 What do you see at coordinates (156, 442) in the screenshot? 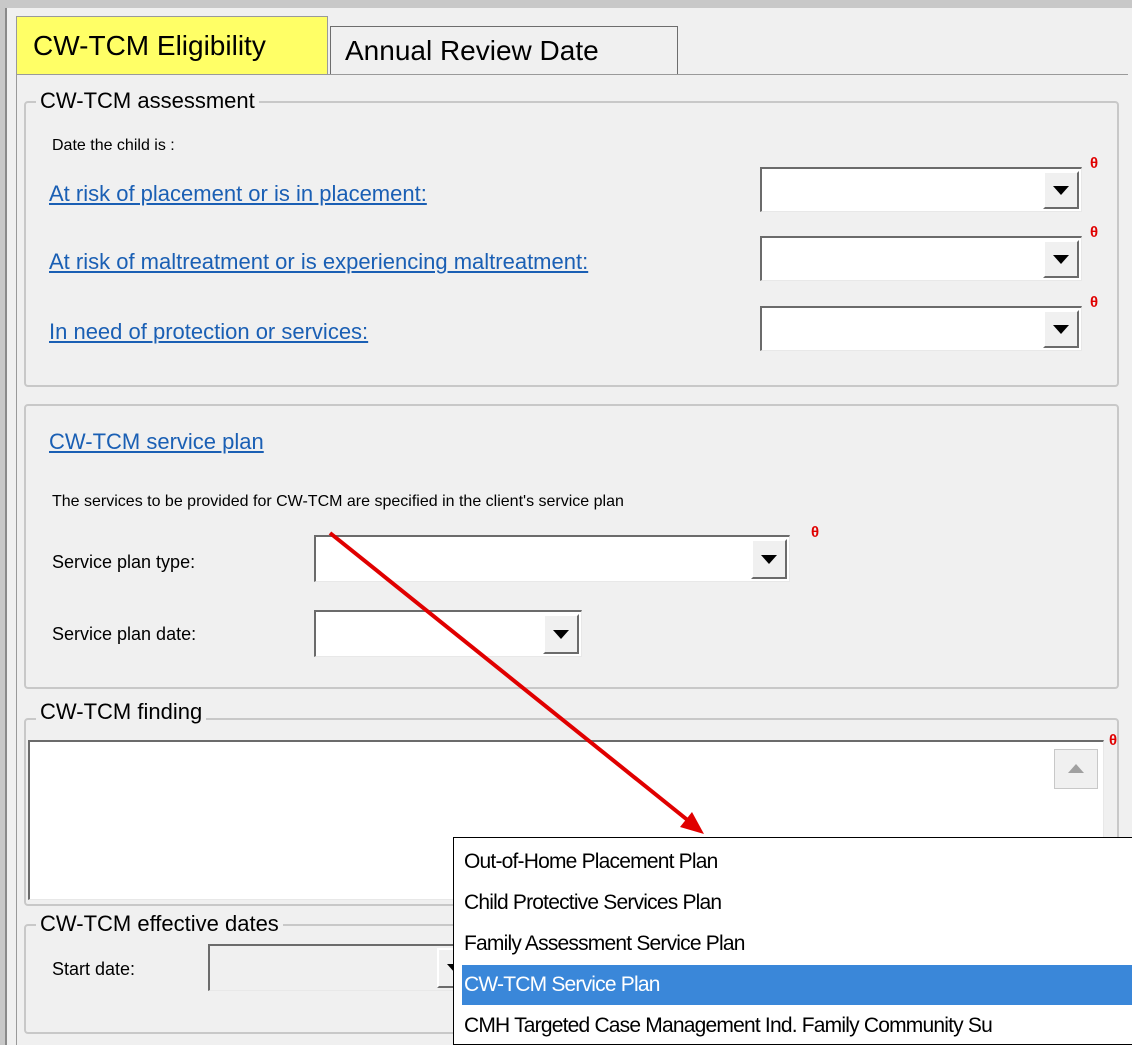
I see `service-plan-link: CW-TCM service plan` at bounding box center [156, 442].